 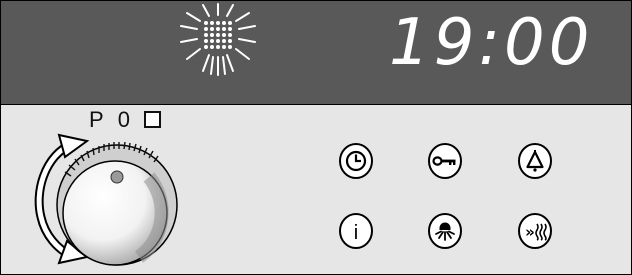 What do you see at coordinates (530, 232) in the screenshot?
I see `rapid-heat-label: »` at bounding box center [530, 232].